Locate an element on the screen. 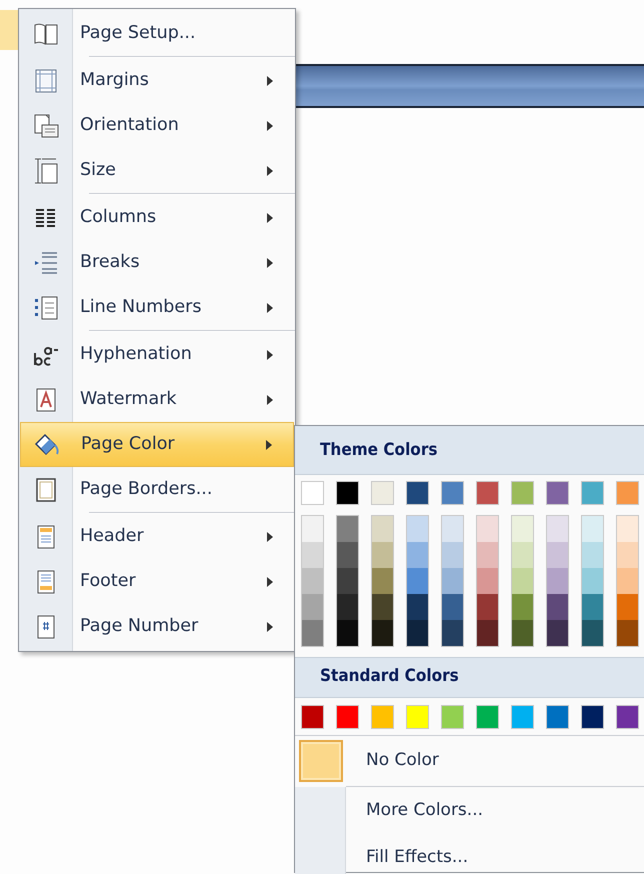 The height and width of the screenshot is (874, 644). menu-item: Size is located at coordinates (157, 170).